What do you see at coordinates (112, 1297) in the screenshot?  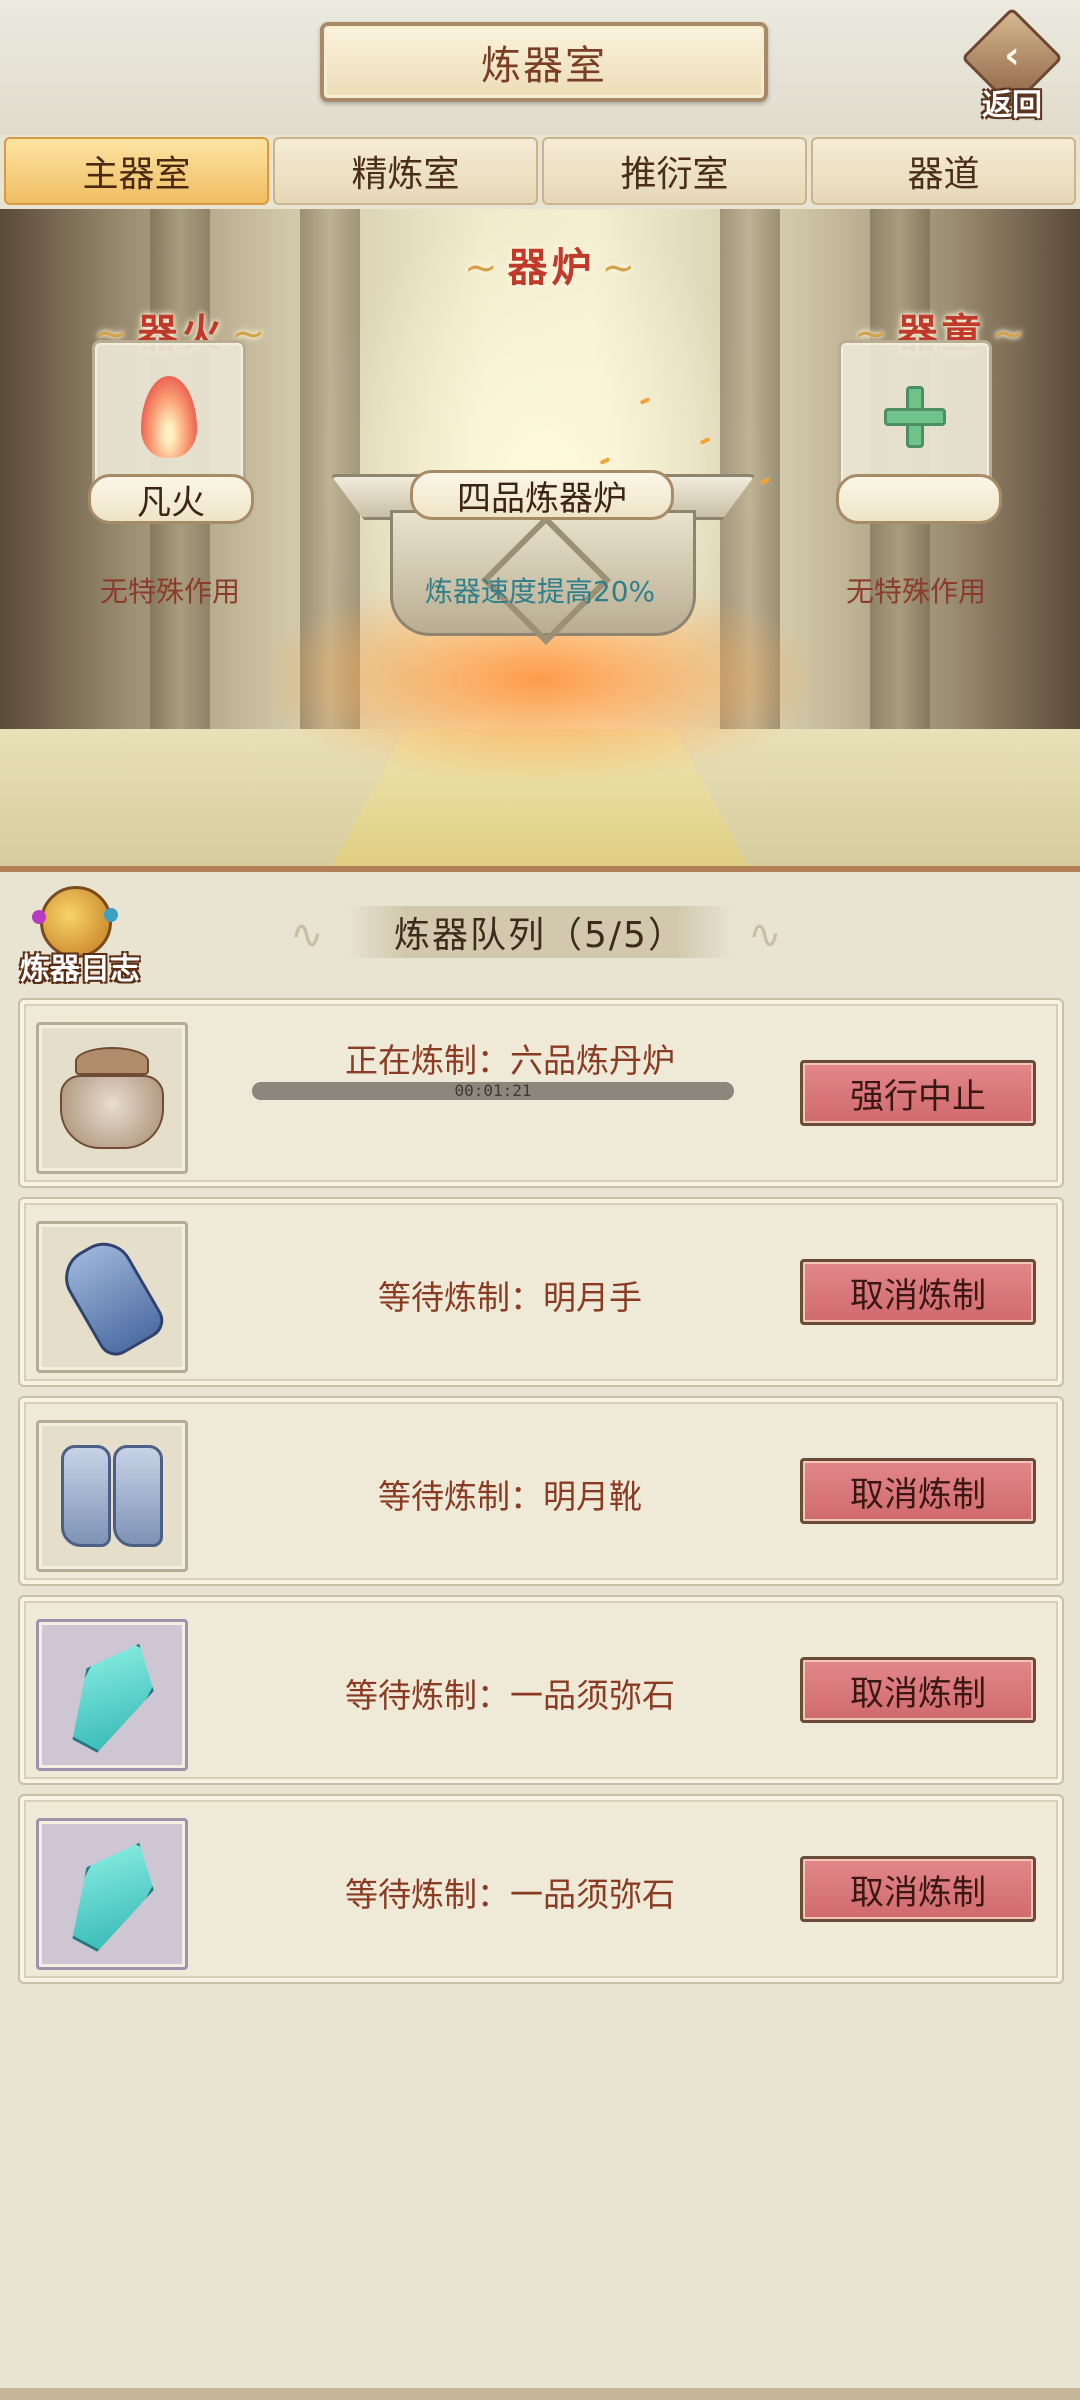 I see `gauntlet-icon` at bounding box center [112, 1297].